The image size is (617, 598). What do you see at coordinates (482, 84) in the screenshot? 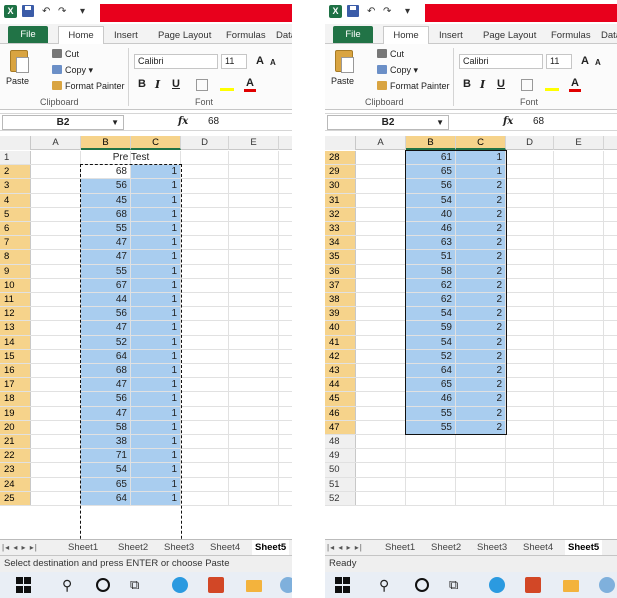
I see `italic-button: I` at bounding box center [482, 84].